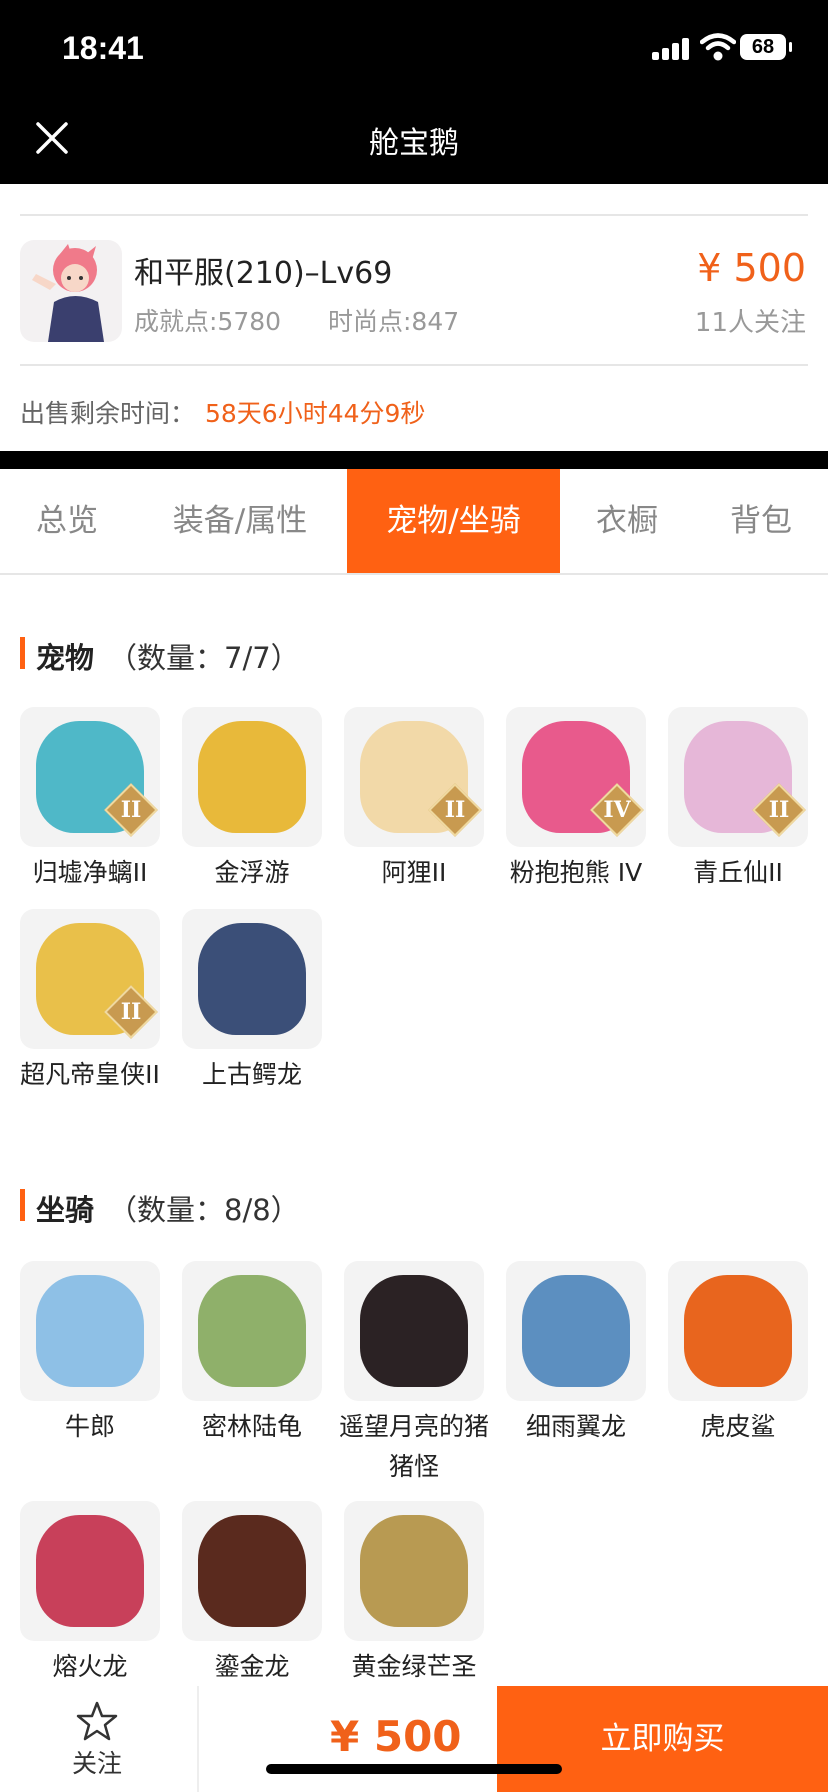 The width and height of the screenshot is (828, 1792). I want to click on tab-bar: 总览 装备/属性 宠物/坐骑 衣橱 背包, so click(414, 522).